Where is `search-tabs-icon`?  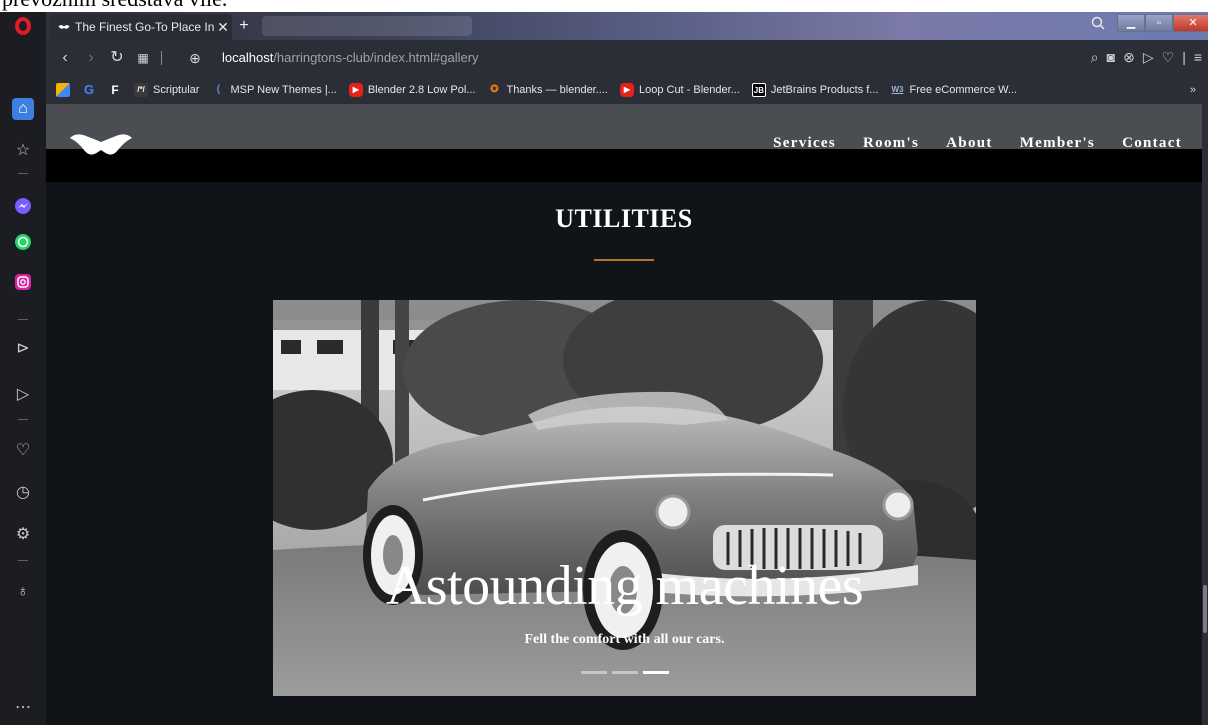
search-tabs-icon is located at coordinates (1098, 25).